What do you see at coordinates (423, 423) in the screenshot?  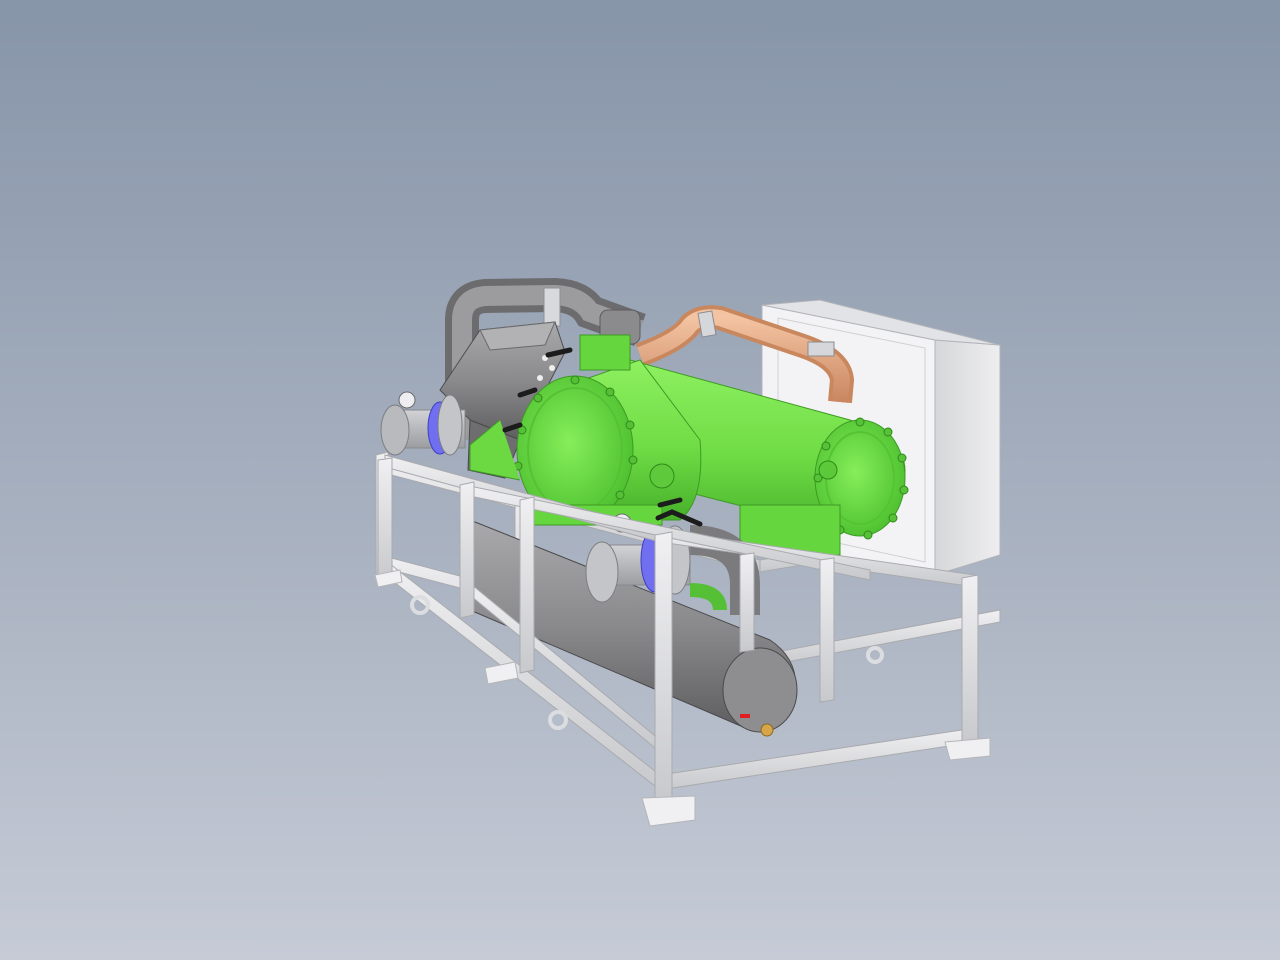 I see `water-inlet-flanges` at bounding box center [423, 423].